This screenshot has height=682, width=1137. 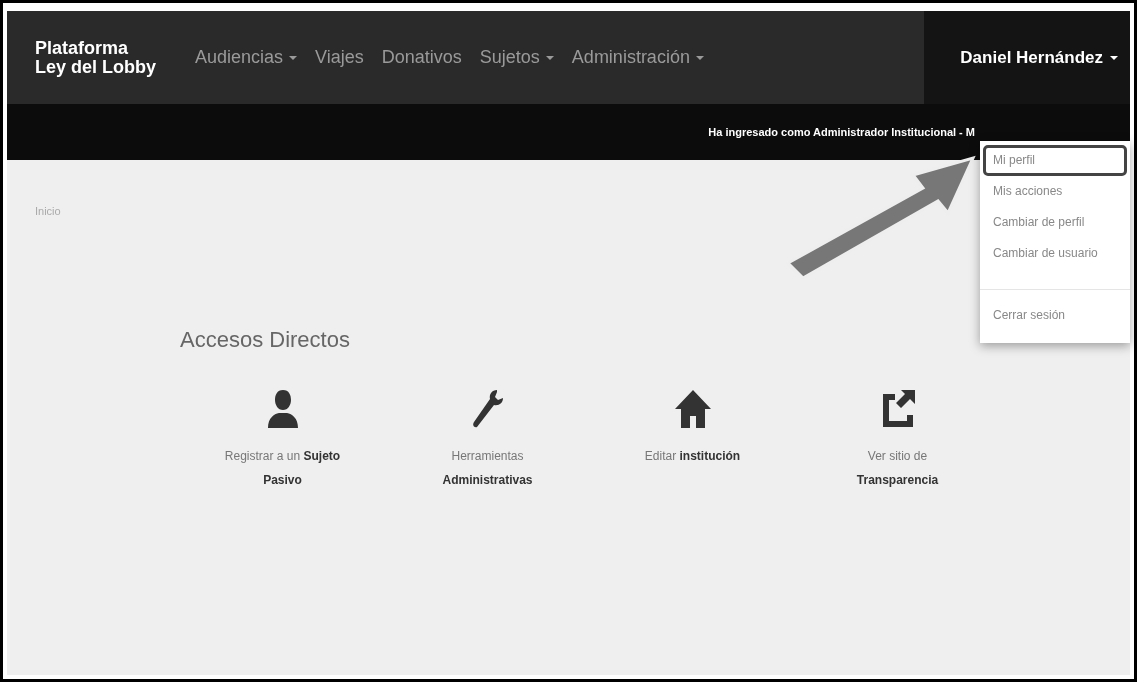 I want to click on user-menu-button: Daniel Hernández, so click(x=1027, y=57).